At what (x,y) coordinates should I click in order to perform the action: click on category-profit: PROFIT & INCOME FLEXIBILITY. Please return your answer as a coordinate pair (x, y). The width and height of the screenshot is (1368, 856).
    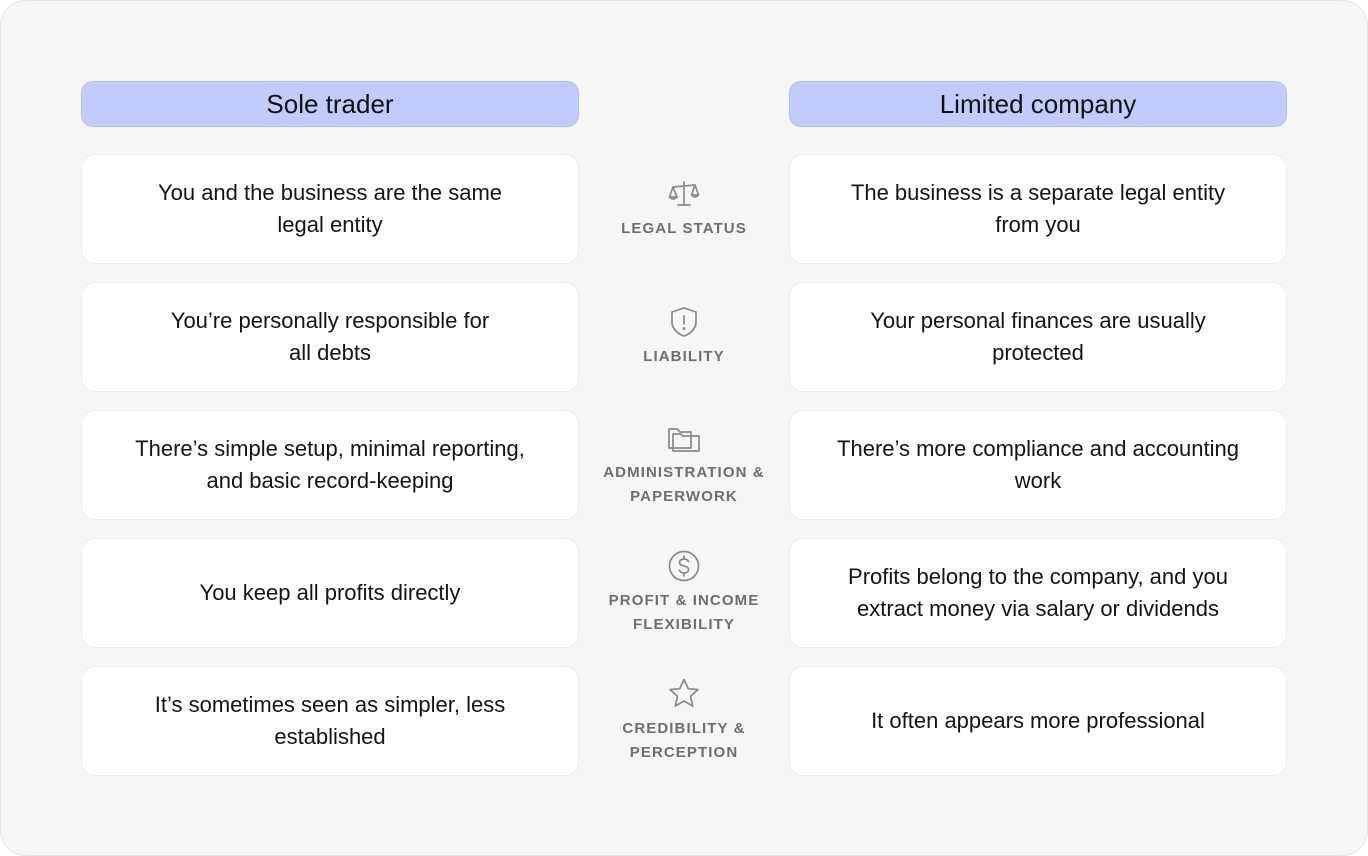
    Looking at the image, I should click on (684, 593).